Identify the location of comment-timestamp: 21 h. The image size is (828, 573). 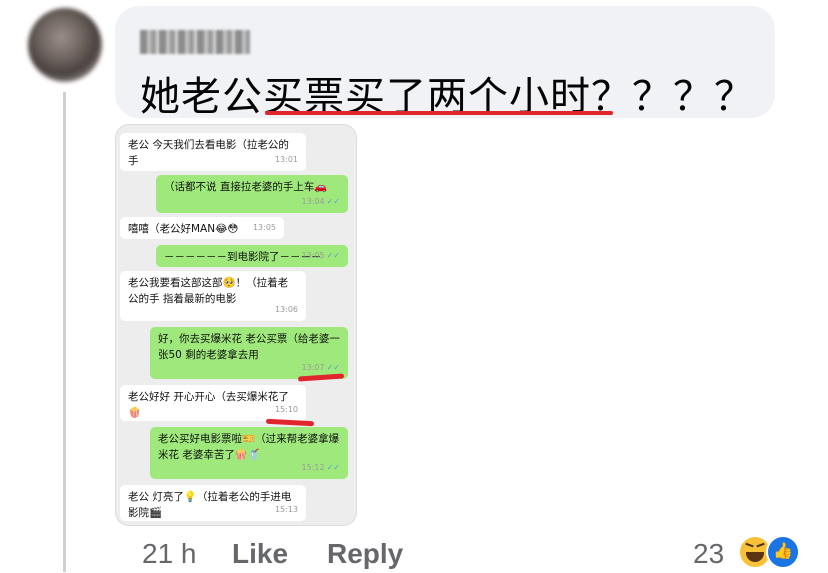
(169, 554).